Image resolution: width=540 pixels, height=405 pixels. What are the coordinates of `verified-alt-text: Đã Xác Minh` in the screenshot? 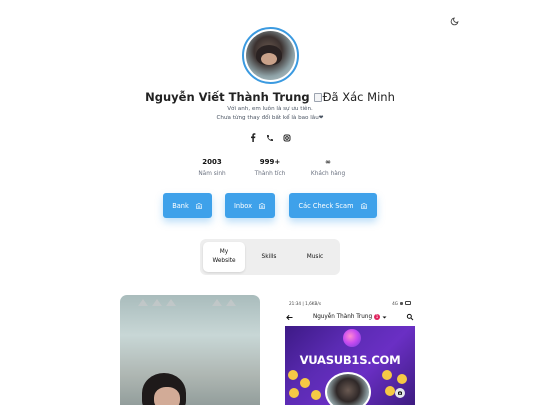 It's located at (358, 97).